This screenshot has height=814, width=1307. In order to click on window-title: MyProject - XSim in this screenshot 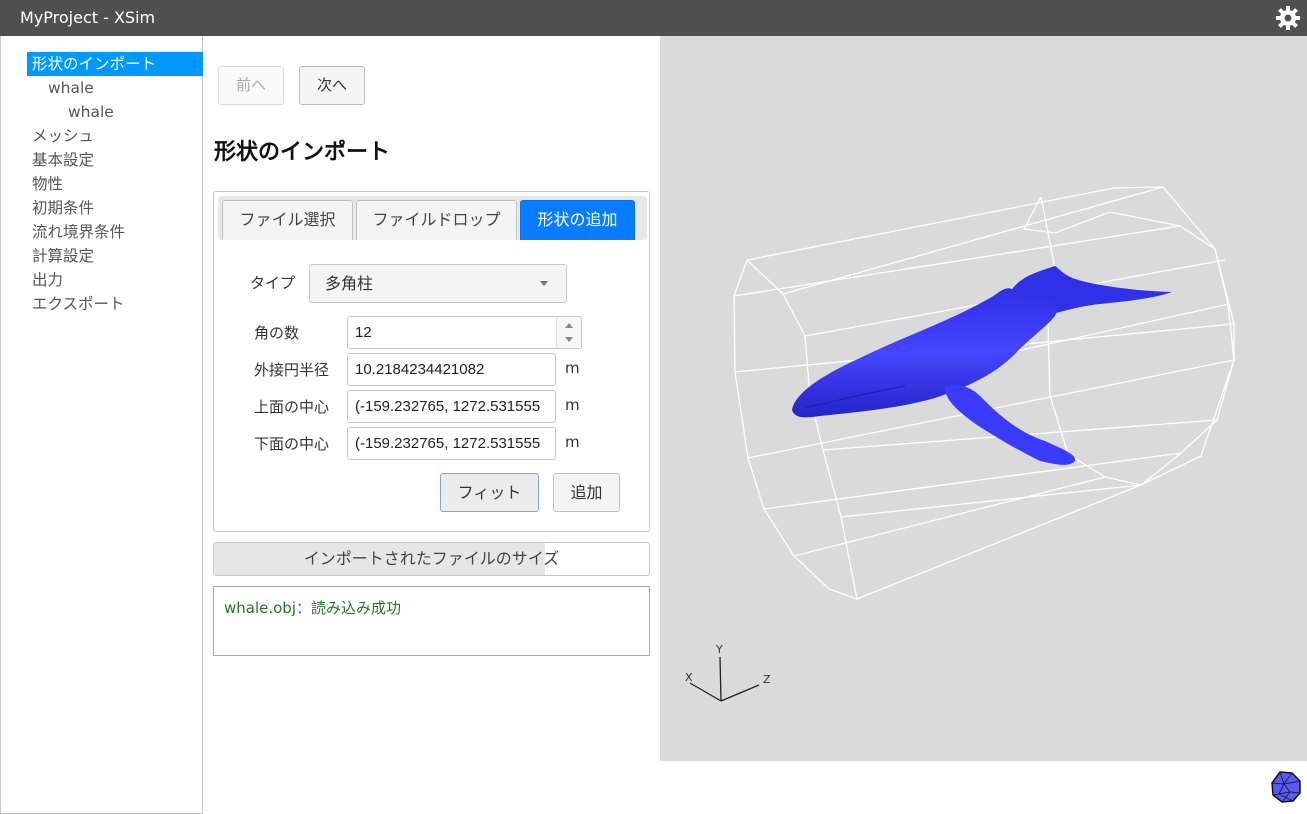, I will do `click(88, 17)`.